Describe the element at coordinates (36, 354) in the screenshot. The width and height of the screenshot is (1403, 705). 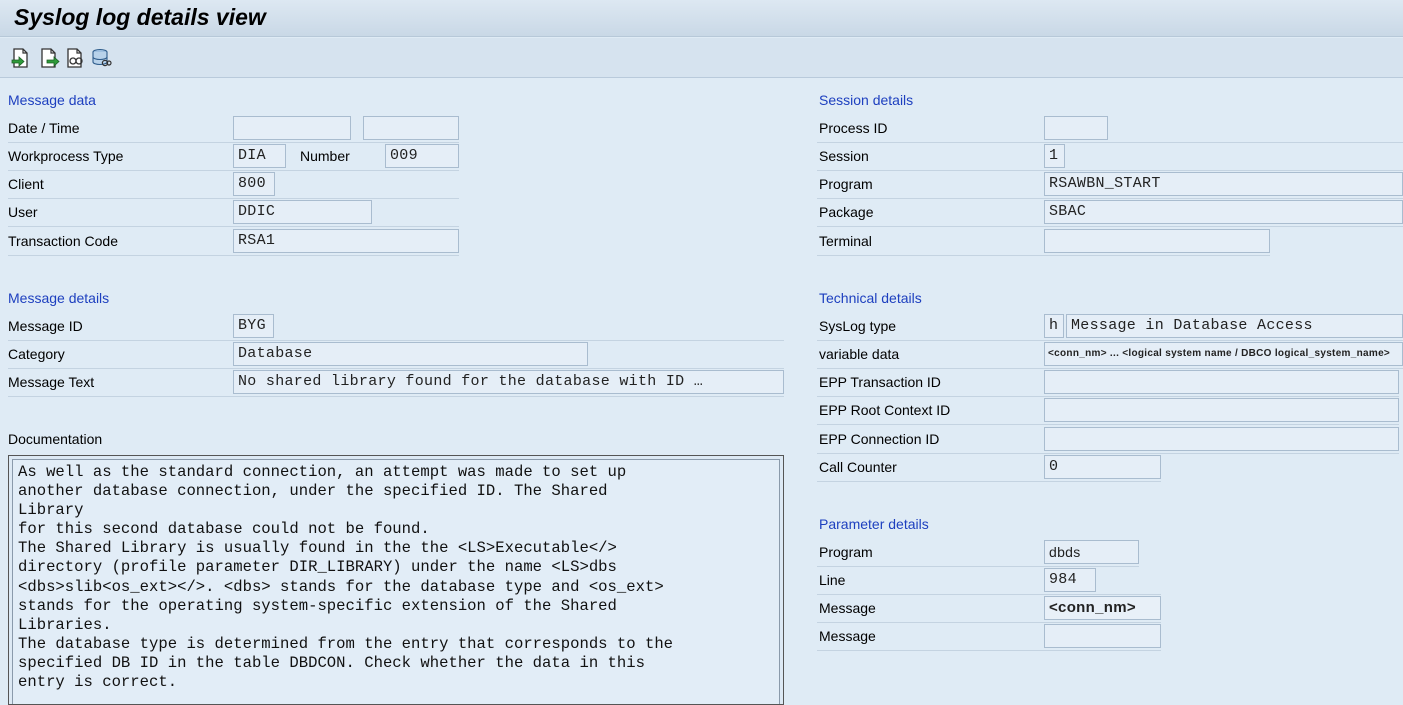
I see `category-label: Category` at that location.